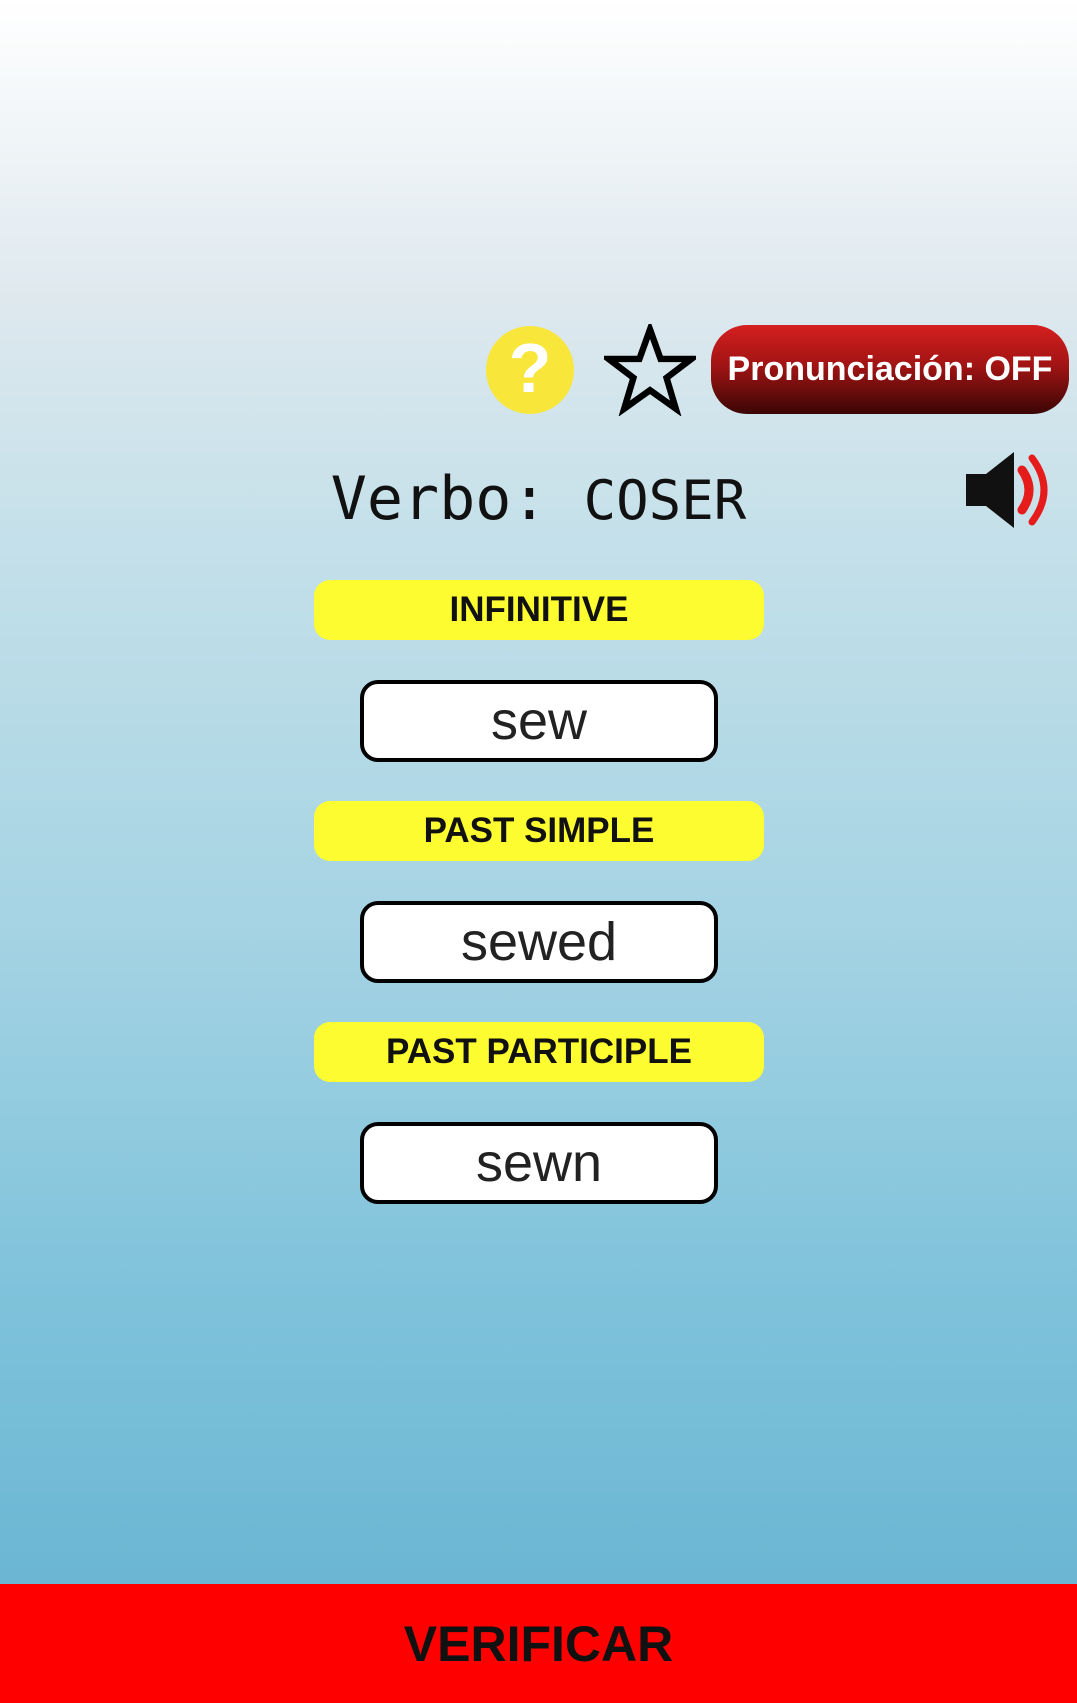  Describe the element at coordinates (539, 1163) in the screenshot. I see `past-participle-answer-field: sewn` at that location.